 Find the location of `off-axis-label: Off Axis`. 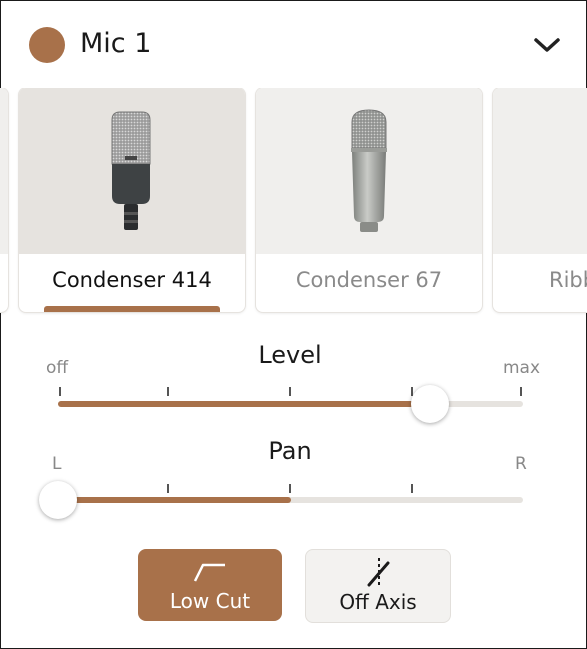

off-axis-label: Off Axis is located at coordinates (378, 602).